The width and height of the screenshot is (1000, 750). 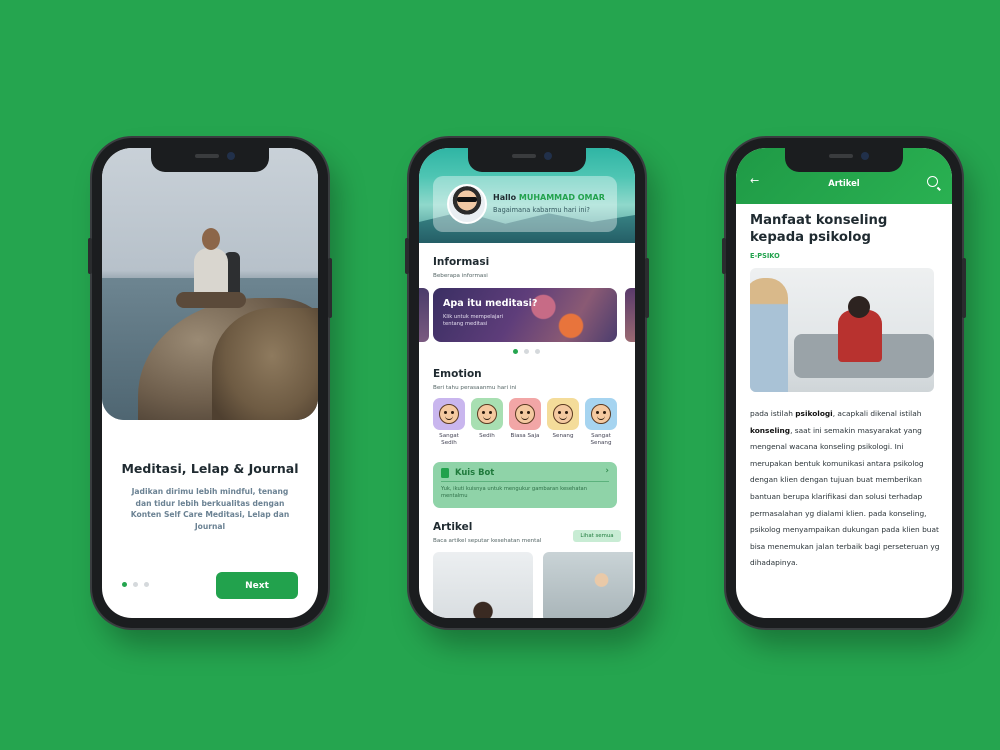 I want to click on section-sub-emotion: Beri tahu perasaanmu hari ini, so click(x=475, y=388).